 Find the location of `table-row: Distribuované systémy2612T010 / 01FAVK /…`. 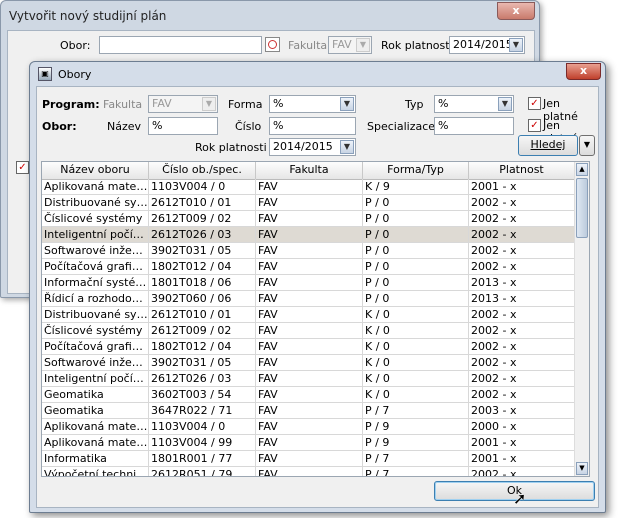

table-row: Distribuované systémy2612T010 / 01FAVK /… is located at coordinates (308, 315).